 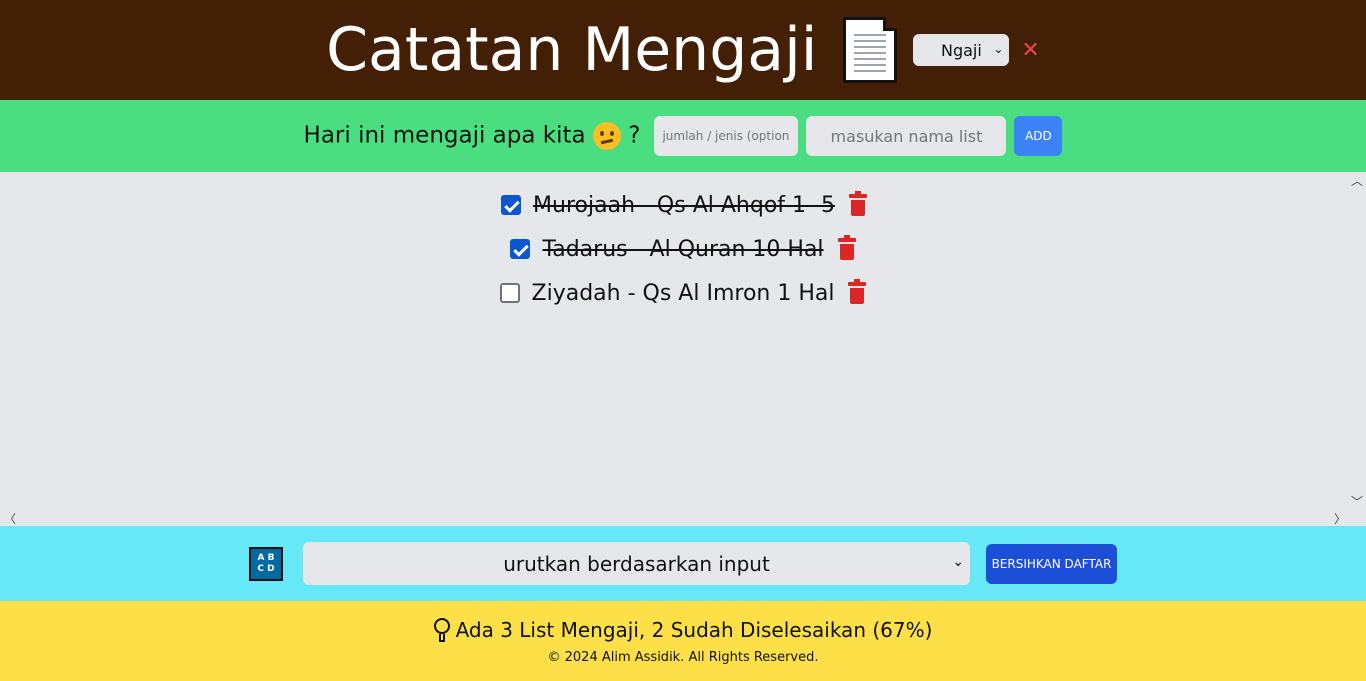 I want to click on app-header: Catatan Mengaji Ngaji ⌄ ✕, so click(x=683, y=50).